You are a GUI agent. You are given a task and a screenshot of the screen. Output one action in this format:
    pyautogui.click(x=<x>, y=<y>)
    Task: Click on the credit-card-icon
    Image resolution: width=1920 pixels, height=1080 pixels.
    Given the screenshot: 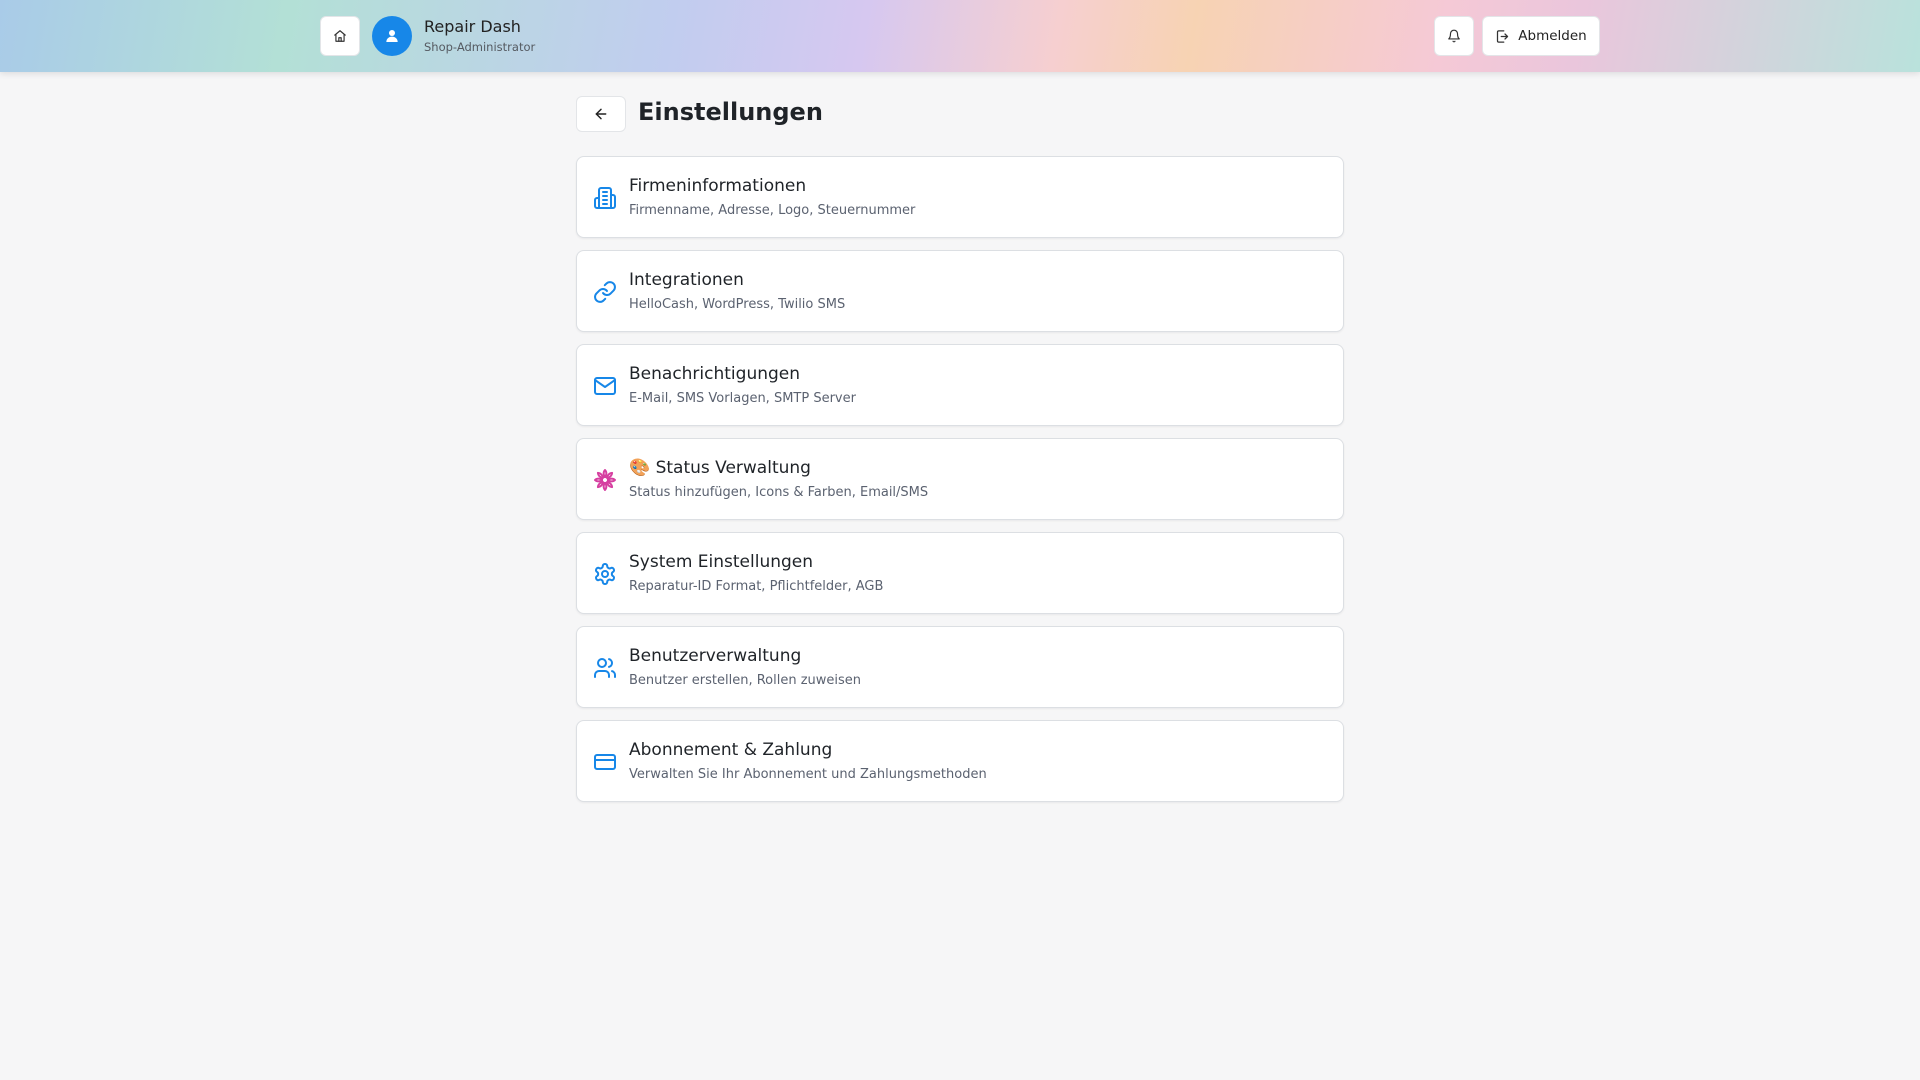 What is the action you would take?
    pyautogui.click(x=605, y=762)
    